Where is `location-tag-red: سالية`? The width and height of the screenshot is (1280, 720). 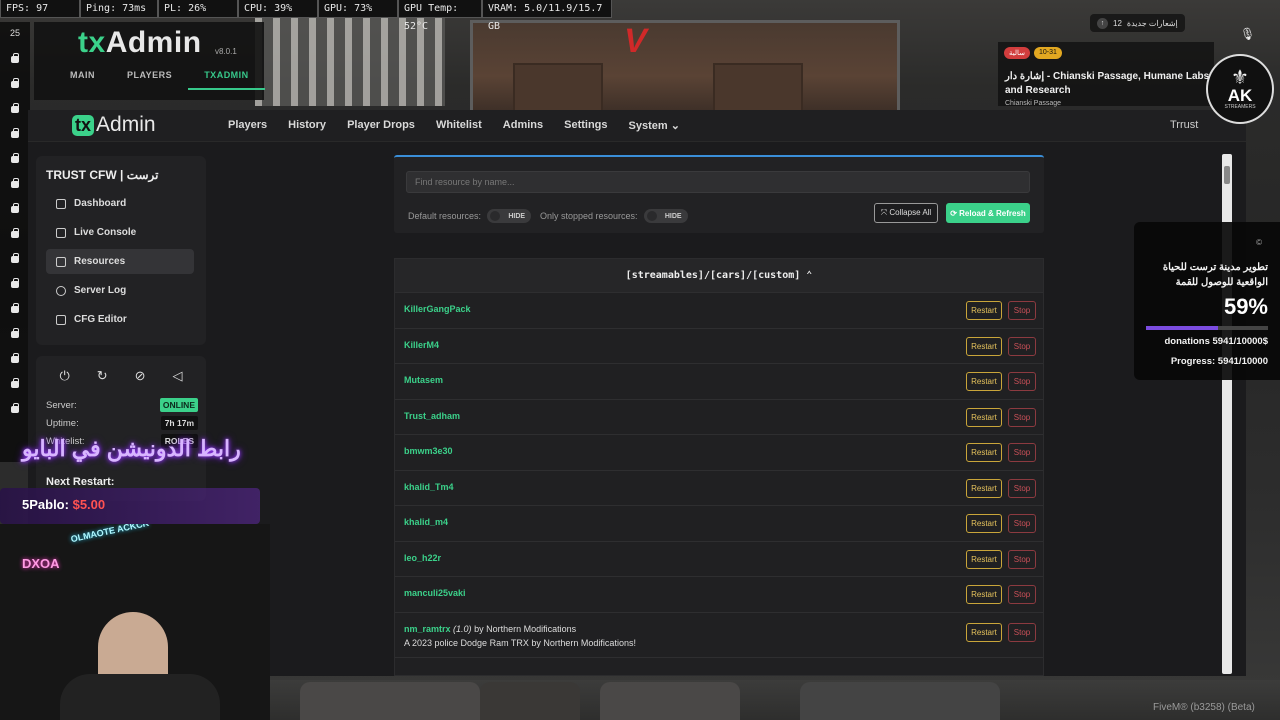 location-tag-red: سالية is located at coordinates (1017, 53).